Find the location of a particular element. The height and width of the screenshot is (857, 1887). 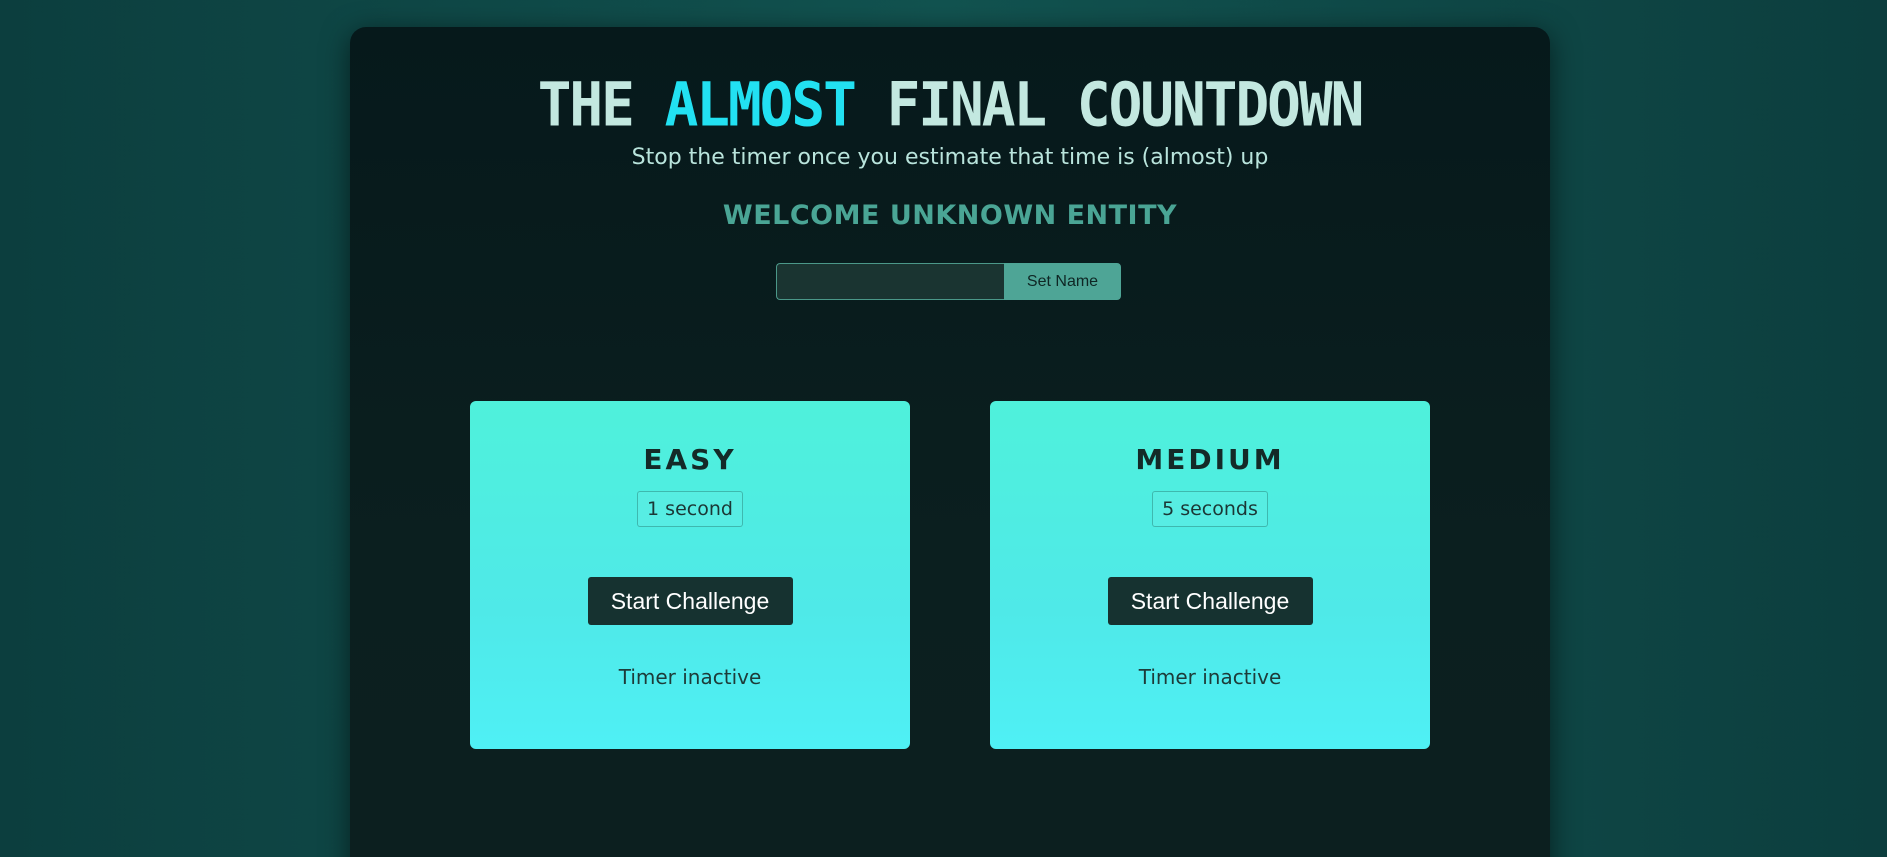

title-part-1: THE is located at coordinates (601, 105).